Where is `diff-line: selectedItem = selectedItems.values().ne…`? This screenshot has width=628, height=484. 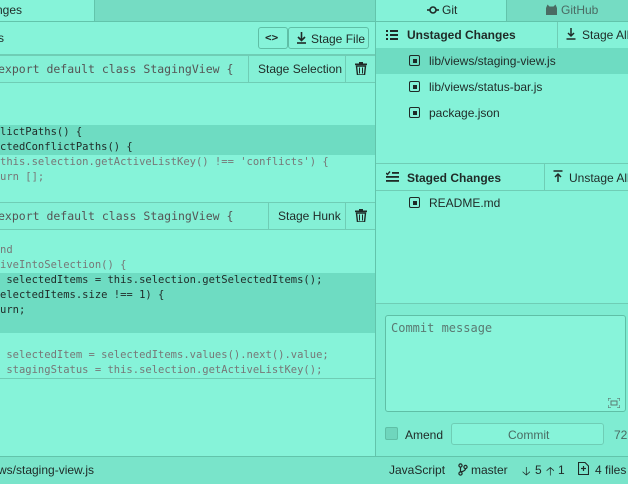
diff-line: selectedItem = selectedItems.values().ne… is located at coordinates (187, 355).